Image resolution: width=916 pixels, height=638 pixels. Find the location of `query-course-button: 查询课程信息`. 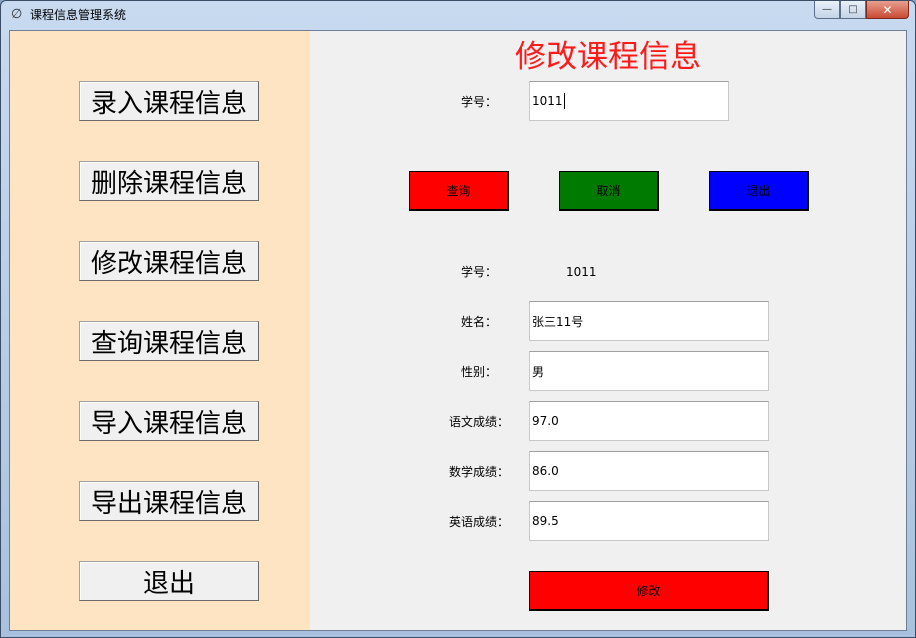

query-course-button: 查询课程信息 is located at coordinates (169, 341).